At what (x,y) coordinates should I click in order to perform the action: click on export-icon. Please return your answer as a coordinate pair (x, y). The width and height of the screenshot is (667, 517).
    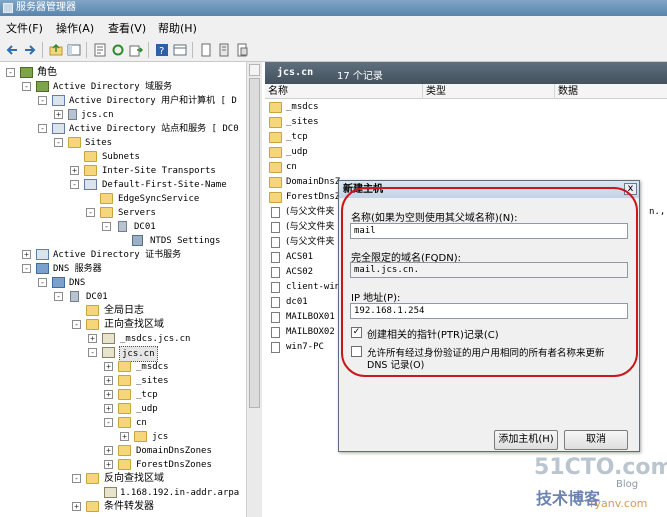
    Looking at the image, I should click on (136, 50).